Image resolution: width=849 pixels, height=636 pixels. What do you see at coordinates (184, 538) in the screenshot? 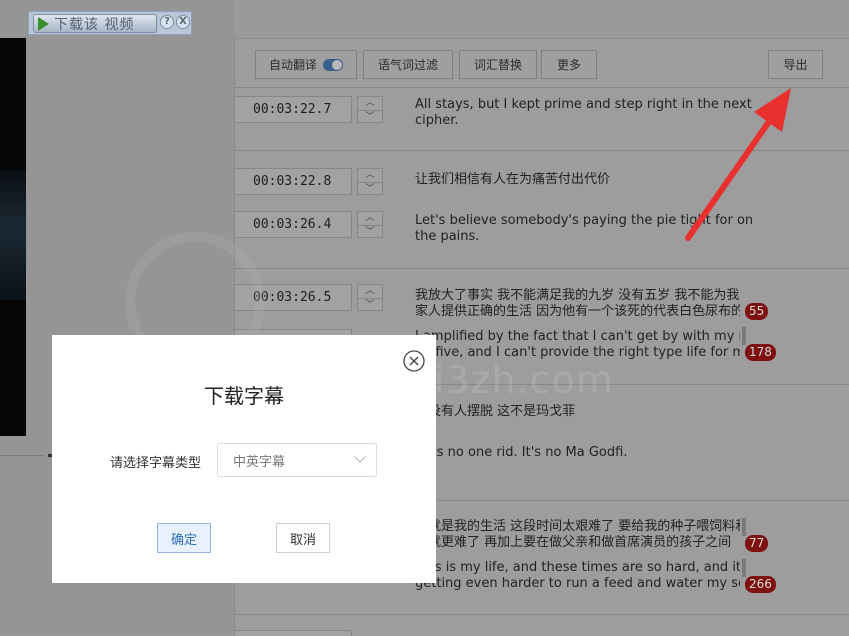
I see `confirm-button: 确定` at bounding box center [184, 538].